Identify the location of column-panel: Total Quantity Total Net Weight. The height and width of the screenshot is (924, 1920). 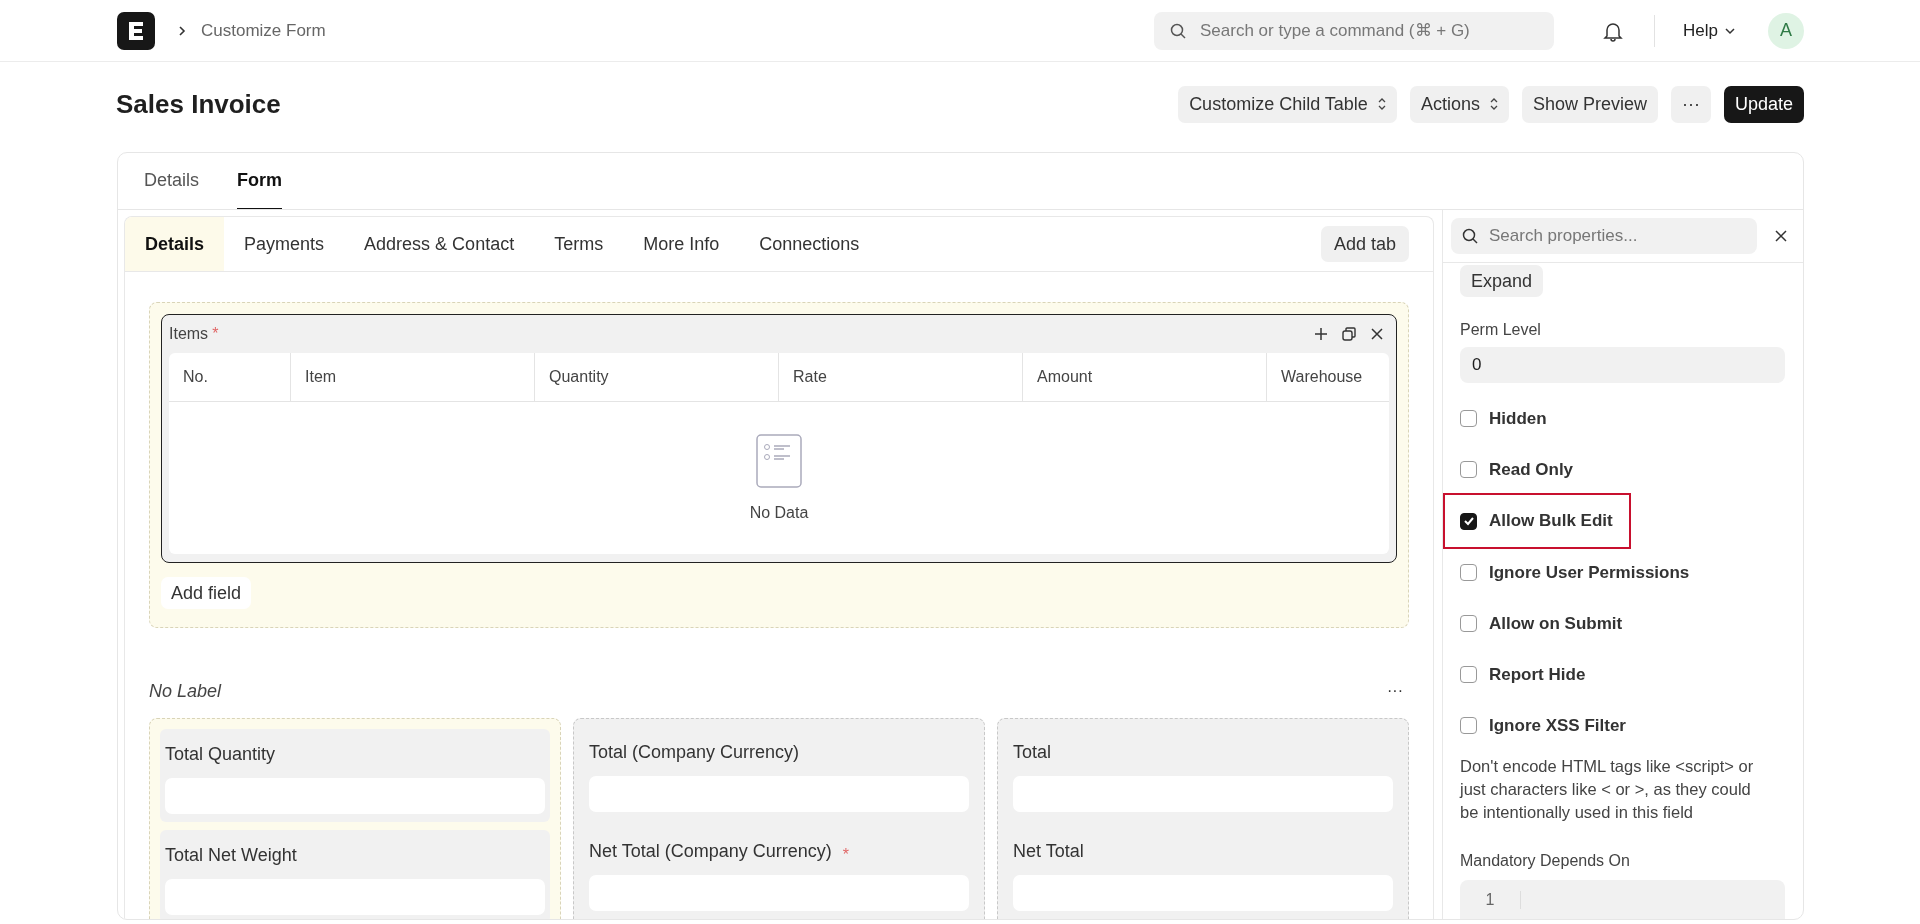
(355, 818).